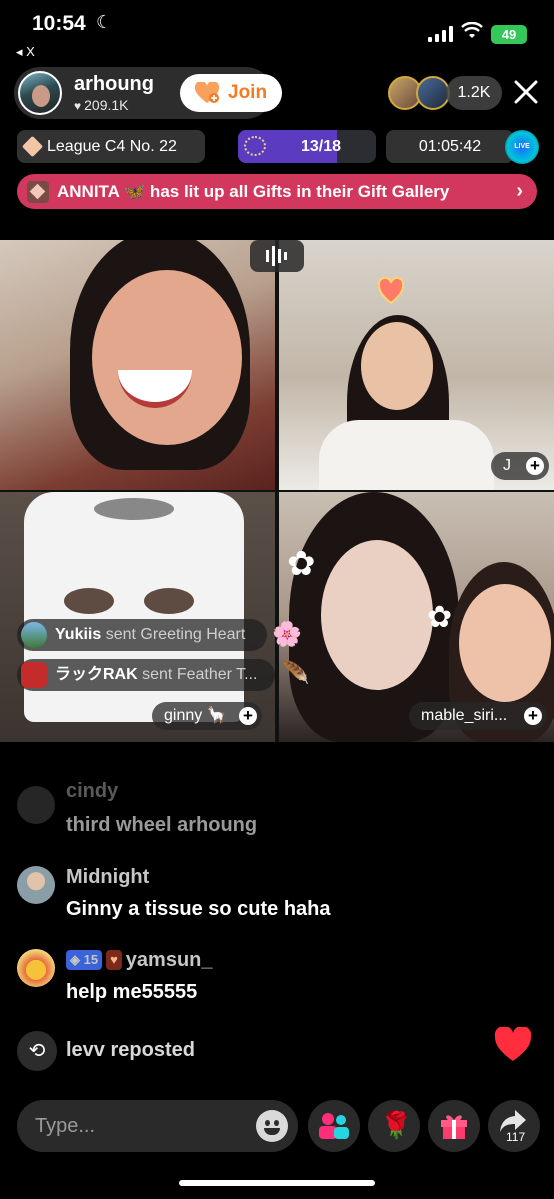  What do you see at coordinates (277, 29) in the screenshot?
I see `status-bar: 10:54 ☾ 49 ◂ X` at bounding box center [277, 29].